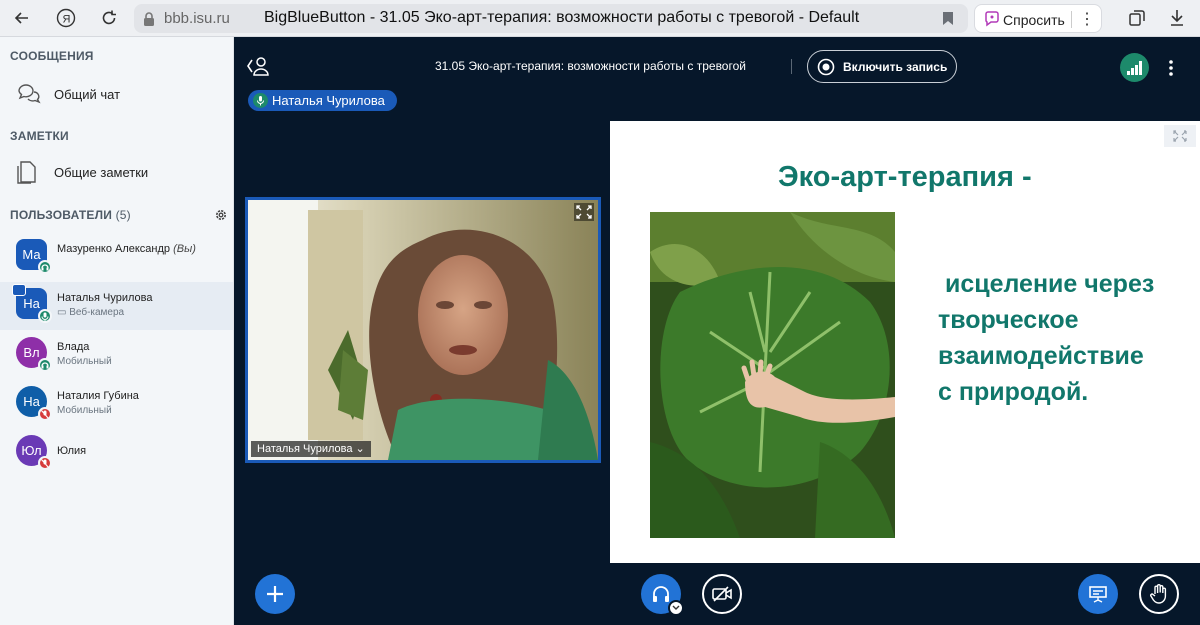 The image size is (1200, 625). I want to click on fullscreen-expand-button, so click(584, 212).